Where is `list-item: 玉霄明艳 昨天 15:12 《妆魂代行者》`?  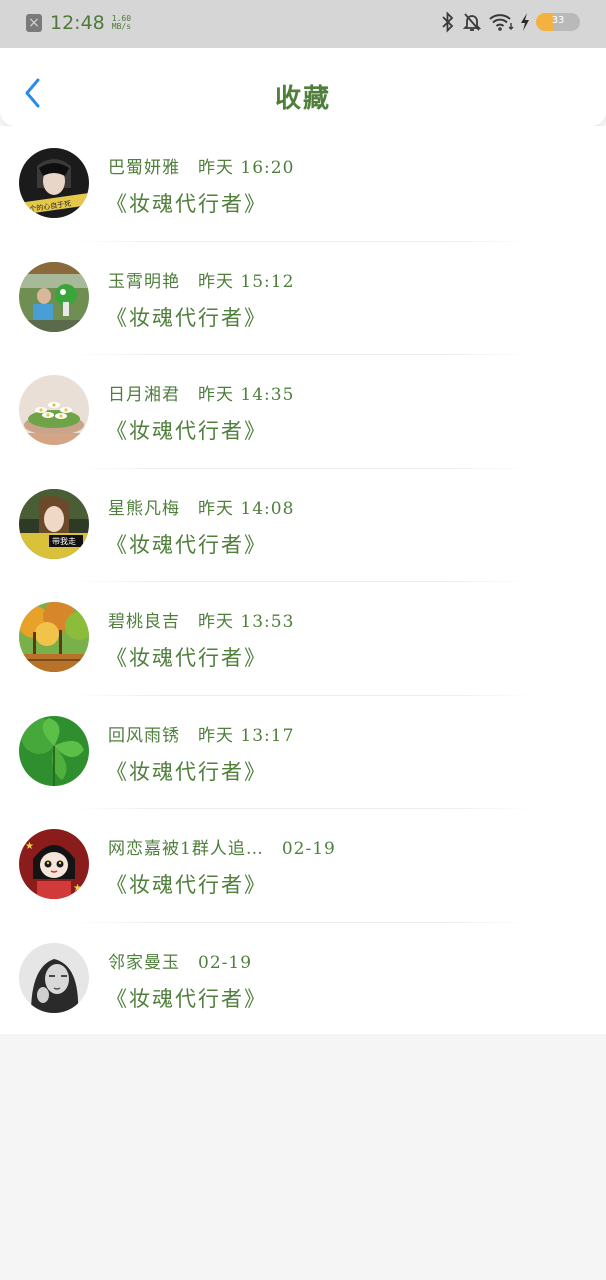 list-item: 玉霄明艳 昨天 15:12 《妆魂代行者》 is located at coordinates (303, 299).